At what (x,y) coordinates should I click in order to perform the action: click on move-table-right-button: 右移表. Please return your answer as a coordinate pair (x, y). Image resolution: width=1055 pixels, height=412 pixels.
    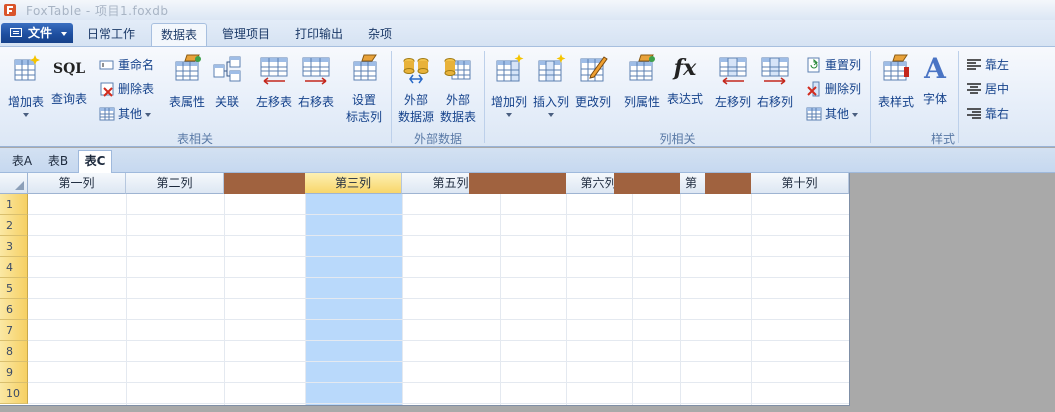
    Looking at the image, I should click on (316, 82).